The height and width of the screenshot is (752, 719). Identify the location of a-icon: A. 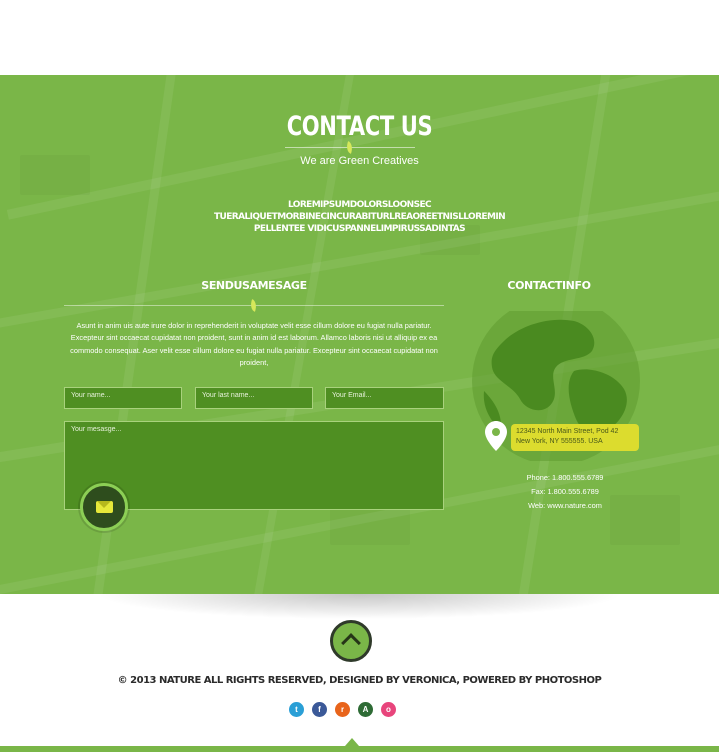
(365, 709).